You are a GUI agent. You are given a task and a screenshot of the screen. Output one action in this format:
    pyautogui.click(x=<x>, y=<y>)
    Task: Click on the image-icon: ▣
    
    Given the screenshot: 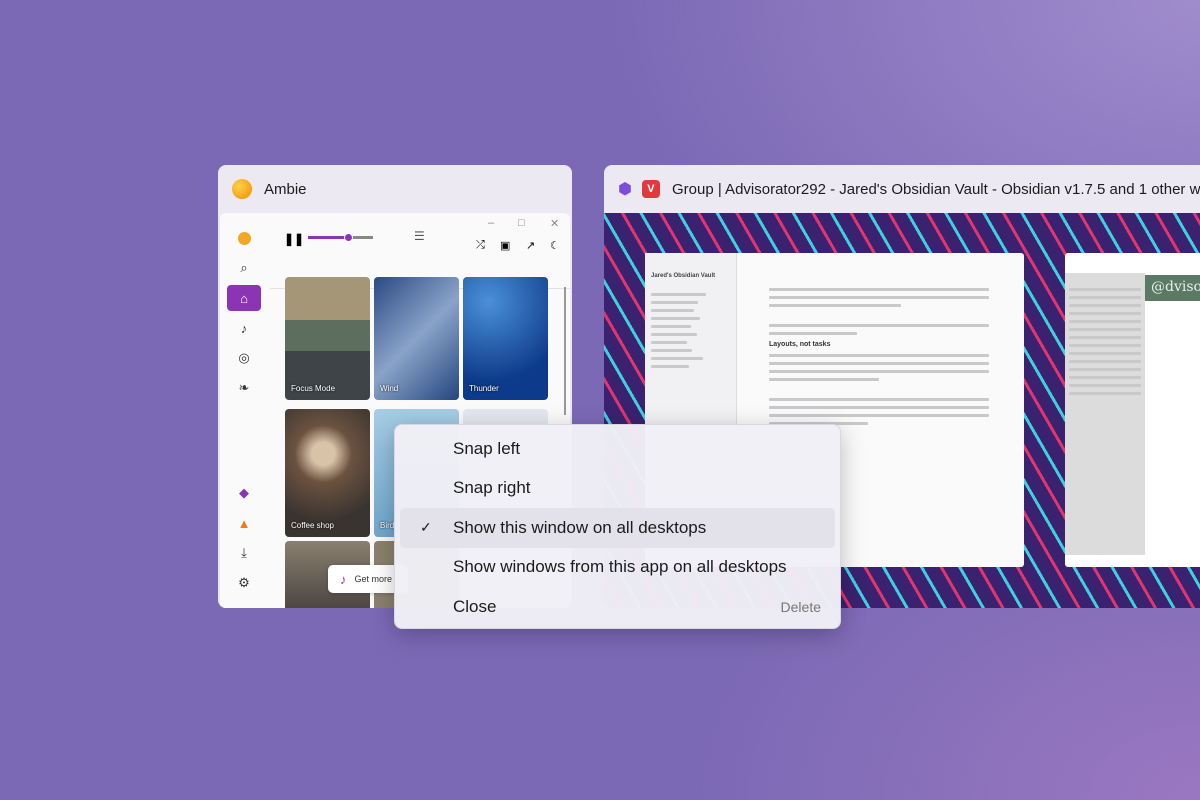 What is the action you would take?
    pyautogui.click(x=505, y=245)
    